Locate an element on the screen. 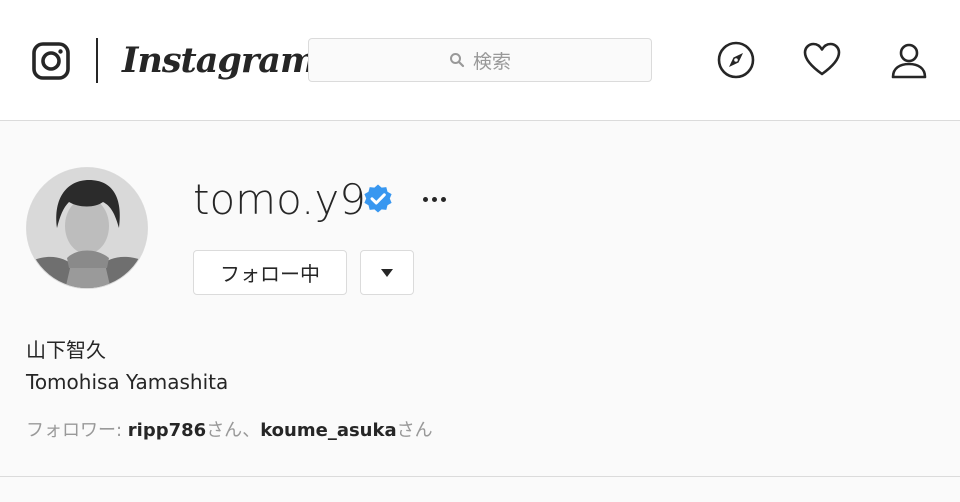 Image resolution: width=960 pixels, height=502 pixels. follower-link: ripp786 is located at coordinates (167, 430).